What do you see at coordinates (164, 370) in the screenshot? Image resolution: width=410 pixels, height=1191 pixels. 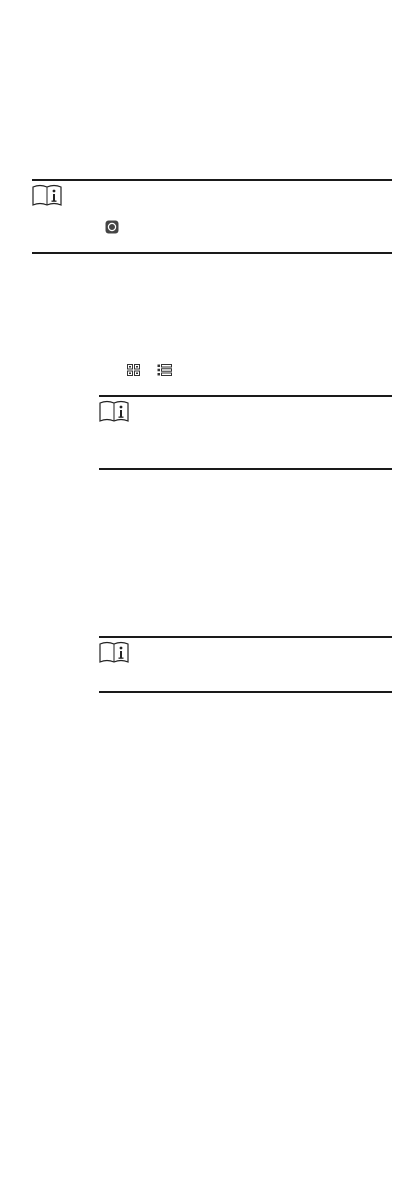 I see `list-view-icon` at bounding box center [164, 370].